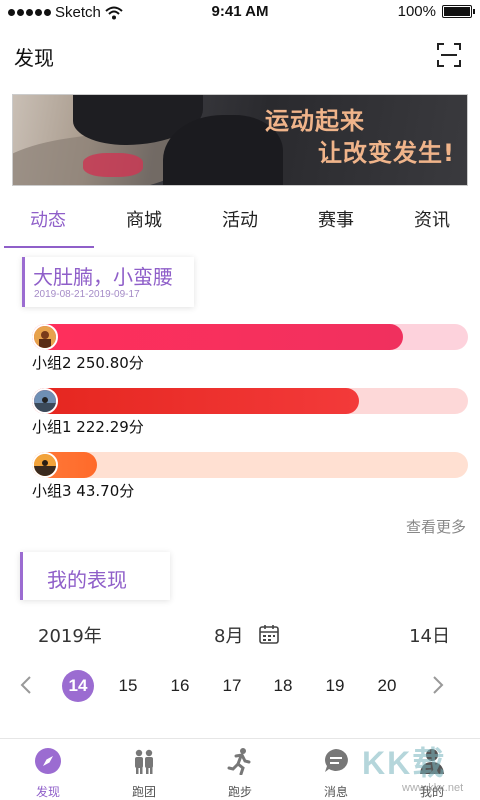 The image size is (480, 800). I want to click on tabbar-group: 跑团, so click(144, 769).